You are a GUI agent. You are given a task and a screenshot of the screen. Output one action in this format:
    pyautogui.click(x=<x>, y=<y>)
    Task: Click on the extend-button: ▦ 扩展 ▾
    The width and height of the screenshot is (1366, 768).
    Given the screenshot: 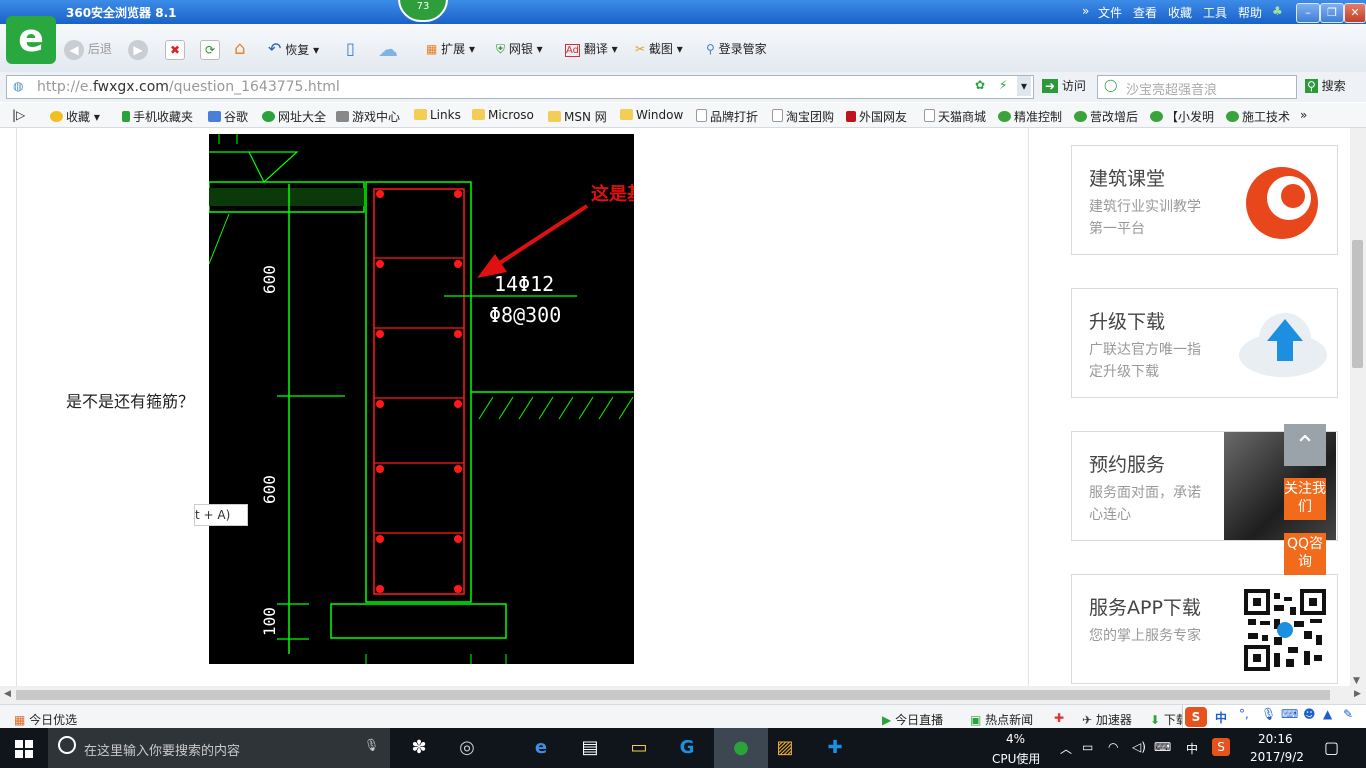 What is the action you would take?
    pyautogui.click(x=450, y=49)
    